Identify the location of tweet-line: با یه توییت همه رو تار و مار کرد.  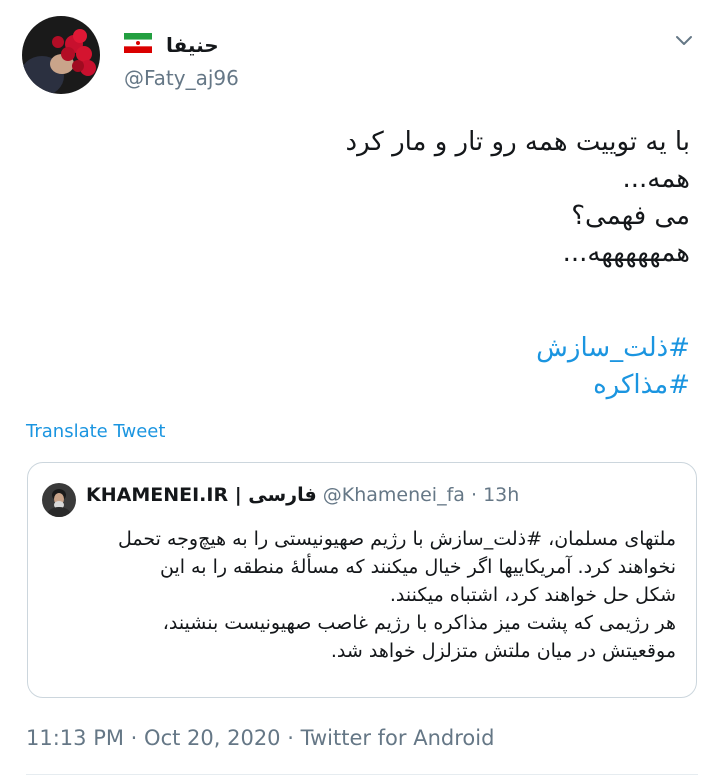
(518, 142).